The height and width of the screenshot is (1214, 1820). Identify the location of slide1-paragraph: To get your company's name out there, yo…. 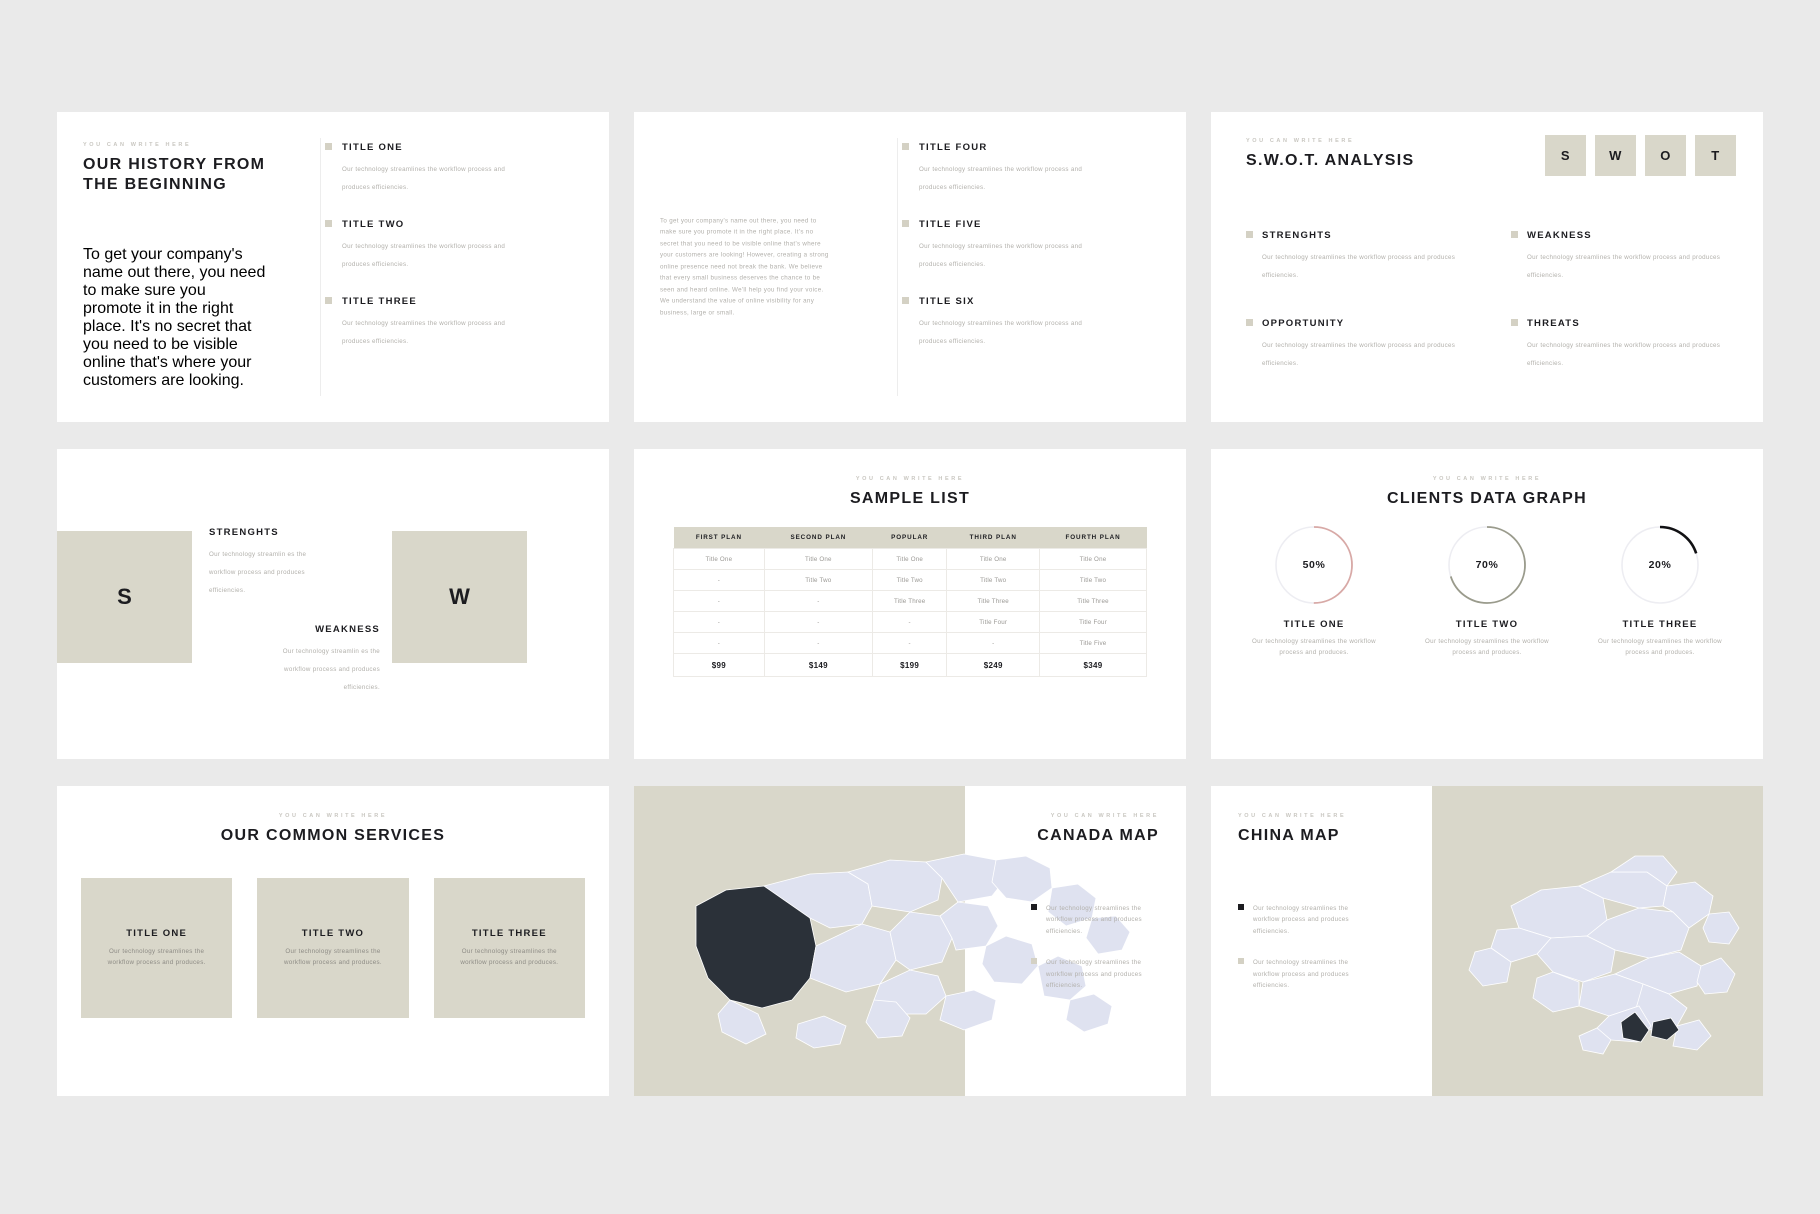
(174, 317).